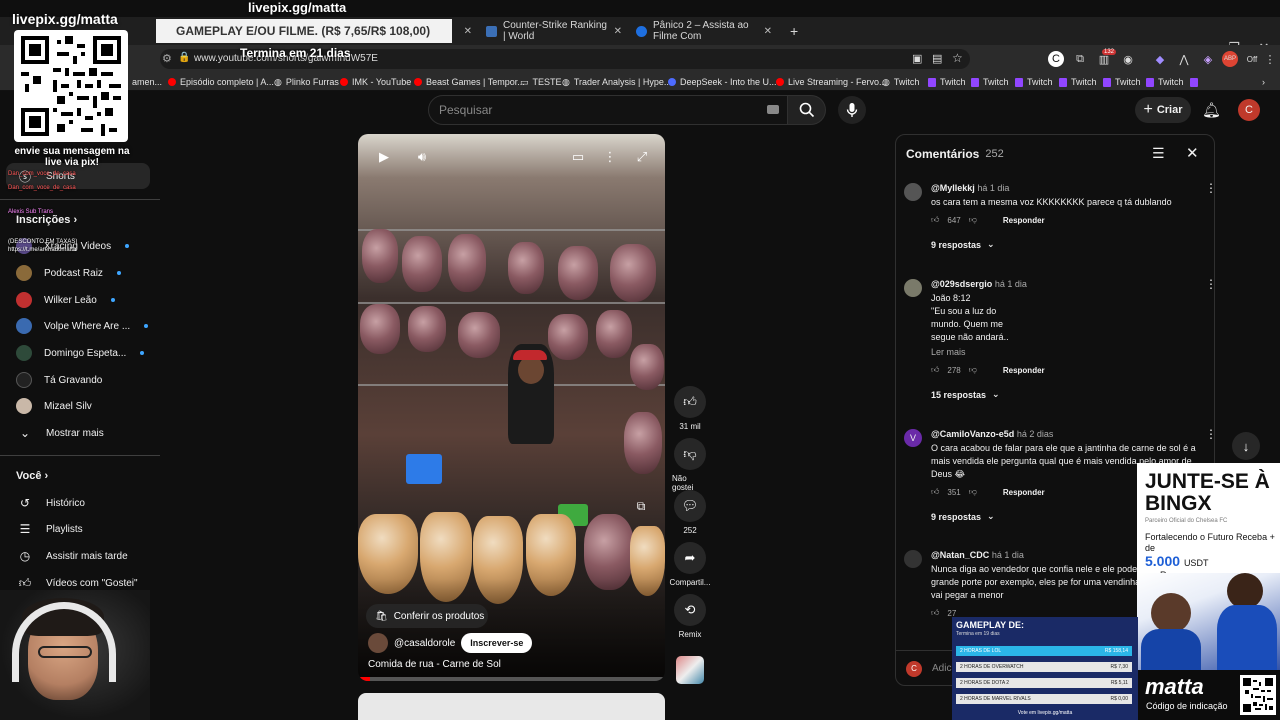  Describe the element at coordinates (184, 57) in the screenshot. I see `lock-icon: 🔒` at that location.